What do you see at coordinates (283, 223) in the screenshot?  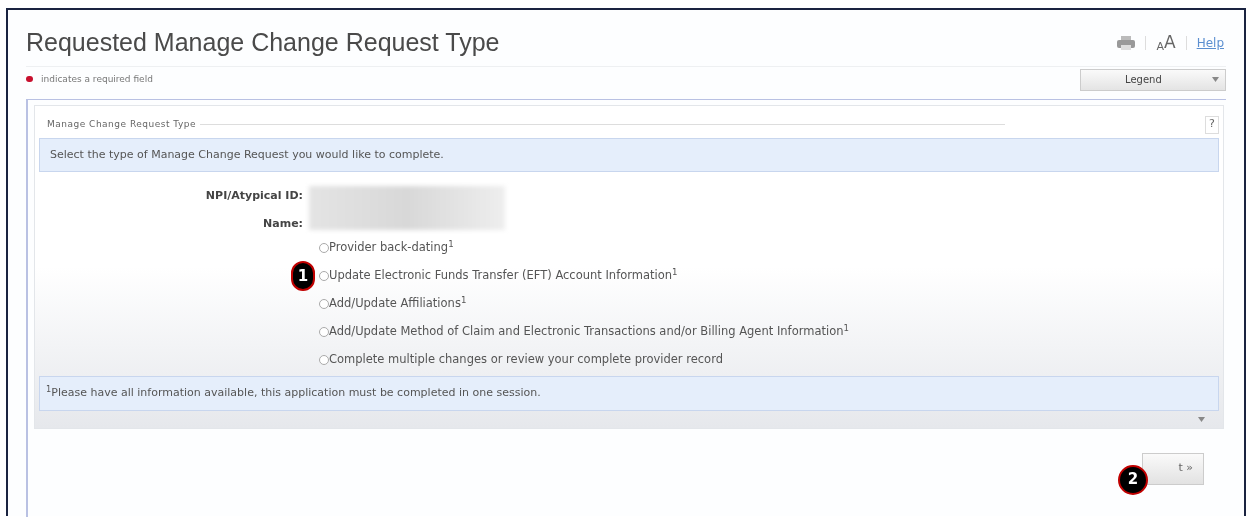 I see `field-label: Name:` at bounding box center [283, 223].